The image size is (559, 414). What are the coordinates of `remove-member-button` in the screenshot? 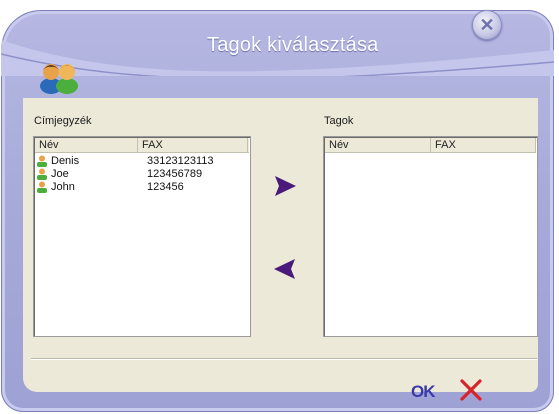 It's located at (285, 269).